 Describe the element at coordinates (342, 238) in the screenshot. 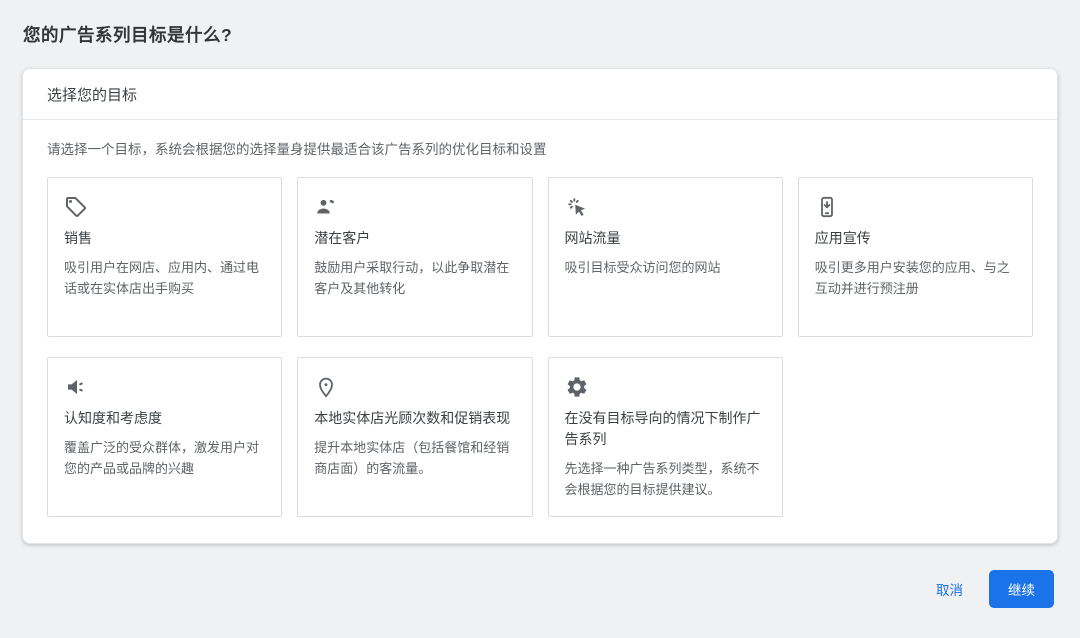

I see `goal-title: 潜在客户` at that location.